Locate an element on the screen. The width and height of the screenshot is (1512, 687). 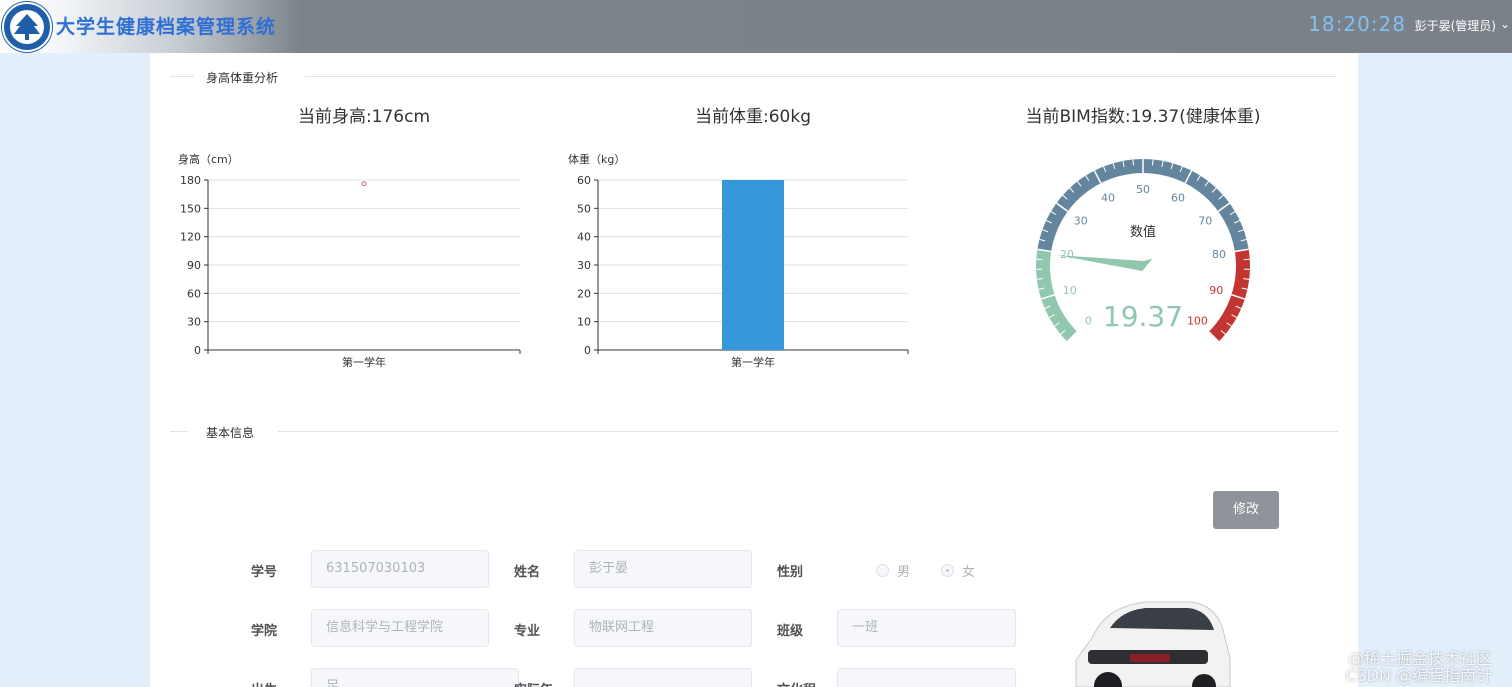
gauge-tick-label: 100 is located at coordinates (1197, 320).